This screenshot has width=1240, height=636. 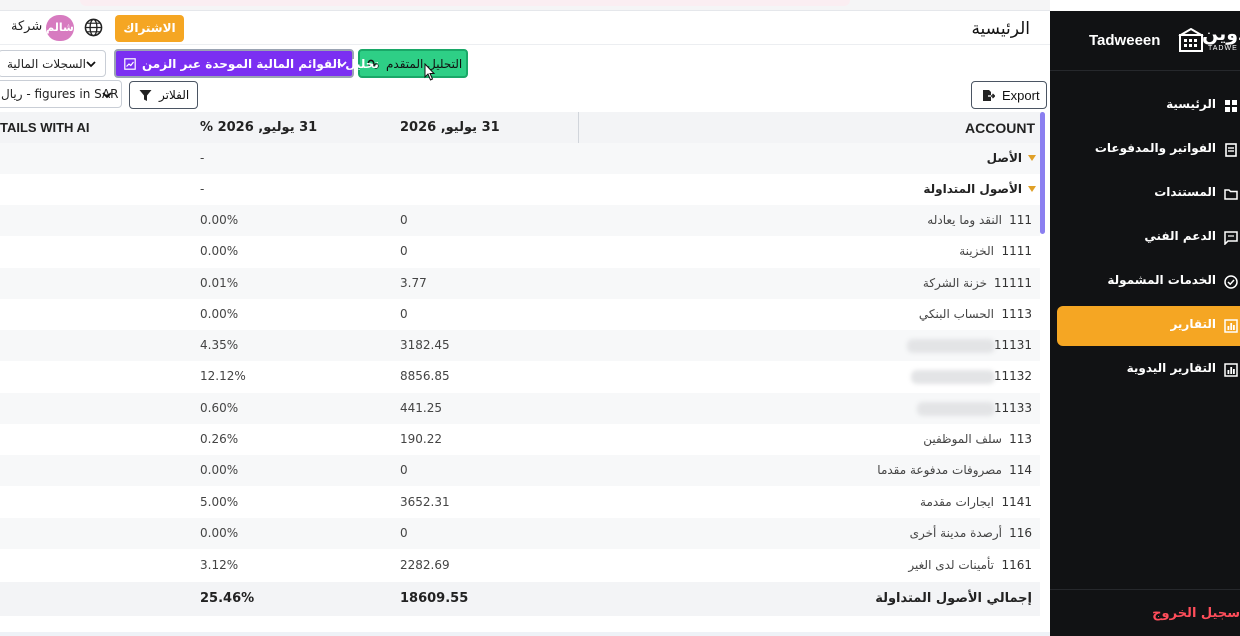 I want to click on group-label: الأصل, so click(x=1004, y=158).